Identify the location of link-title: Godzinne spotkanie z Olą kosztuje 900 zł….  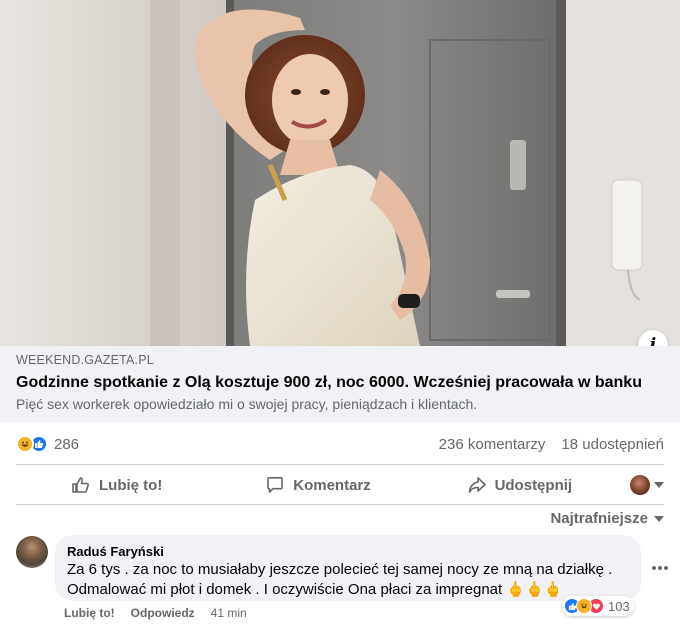
(340, 383).